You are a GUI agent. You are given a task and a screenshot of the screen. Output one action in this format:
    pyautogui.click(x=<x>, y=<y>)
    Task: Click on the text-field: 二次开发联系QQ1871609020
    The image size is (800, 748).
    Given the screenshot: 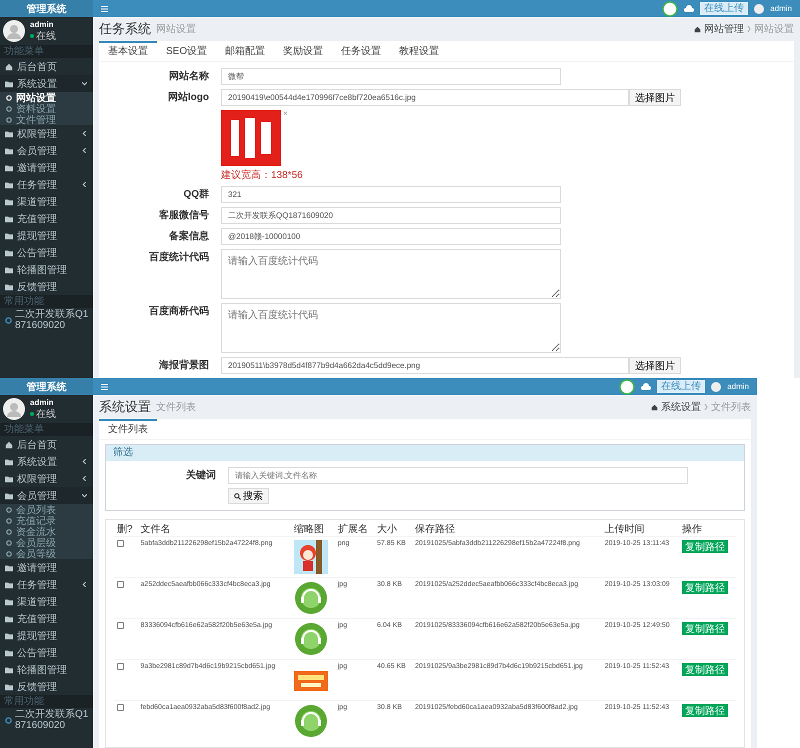 What is the action you would take?
    pyautogui.click(x=391, y=215)
    